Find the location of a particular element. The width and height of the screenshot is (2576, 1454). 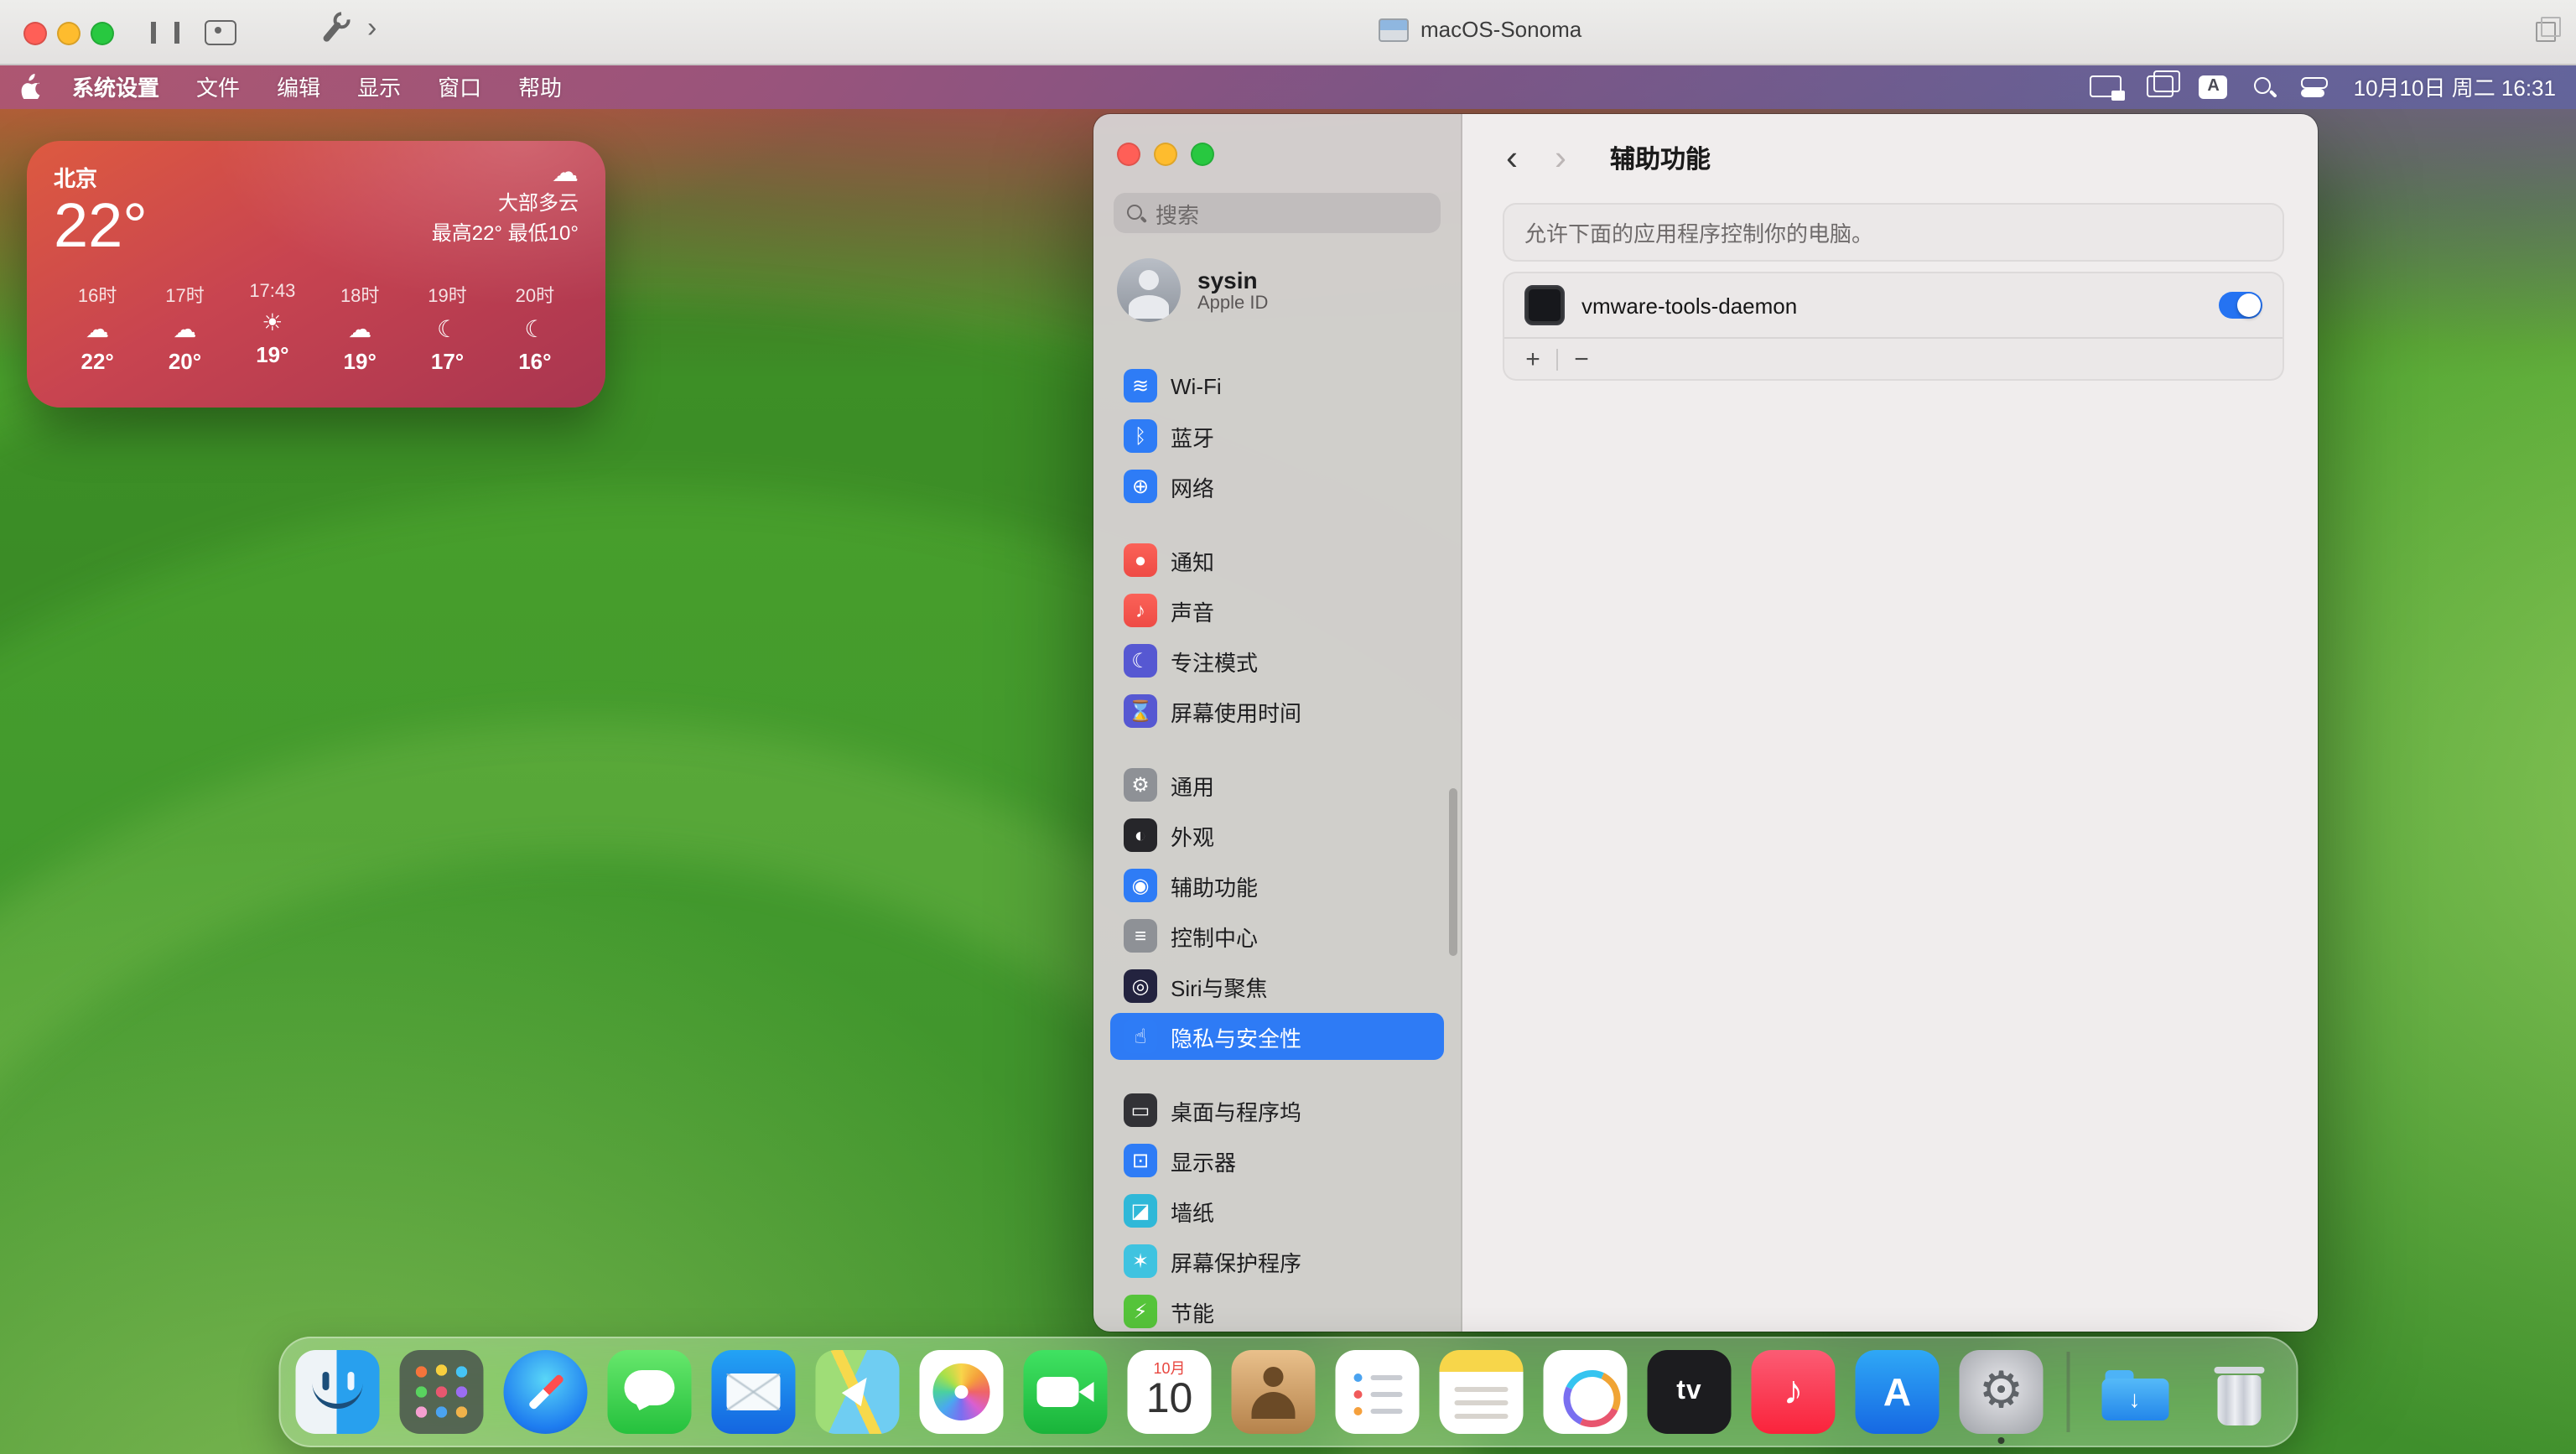

siri-orb-icon: ◎ is located at coordinates (1140, 986).